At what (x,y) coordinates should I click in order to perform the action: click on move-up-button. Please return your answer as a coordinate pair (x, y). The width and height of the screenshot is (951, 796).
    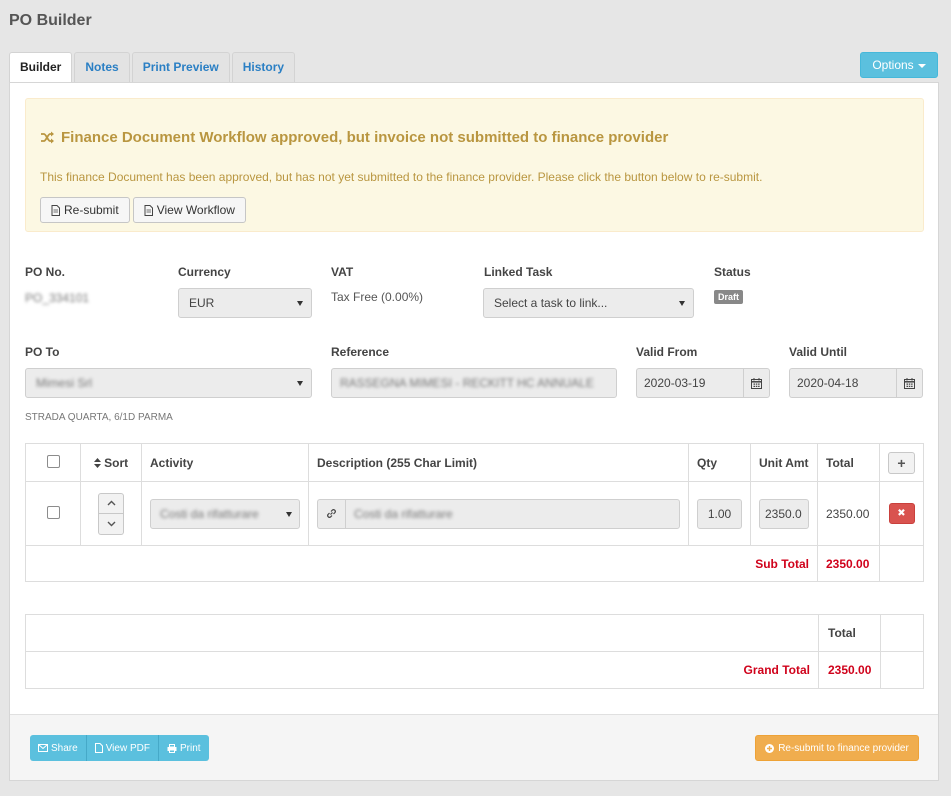
    Looking at the image, I should click on (111, 503).